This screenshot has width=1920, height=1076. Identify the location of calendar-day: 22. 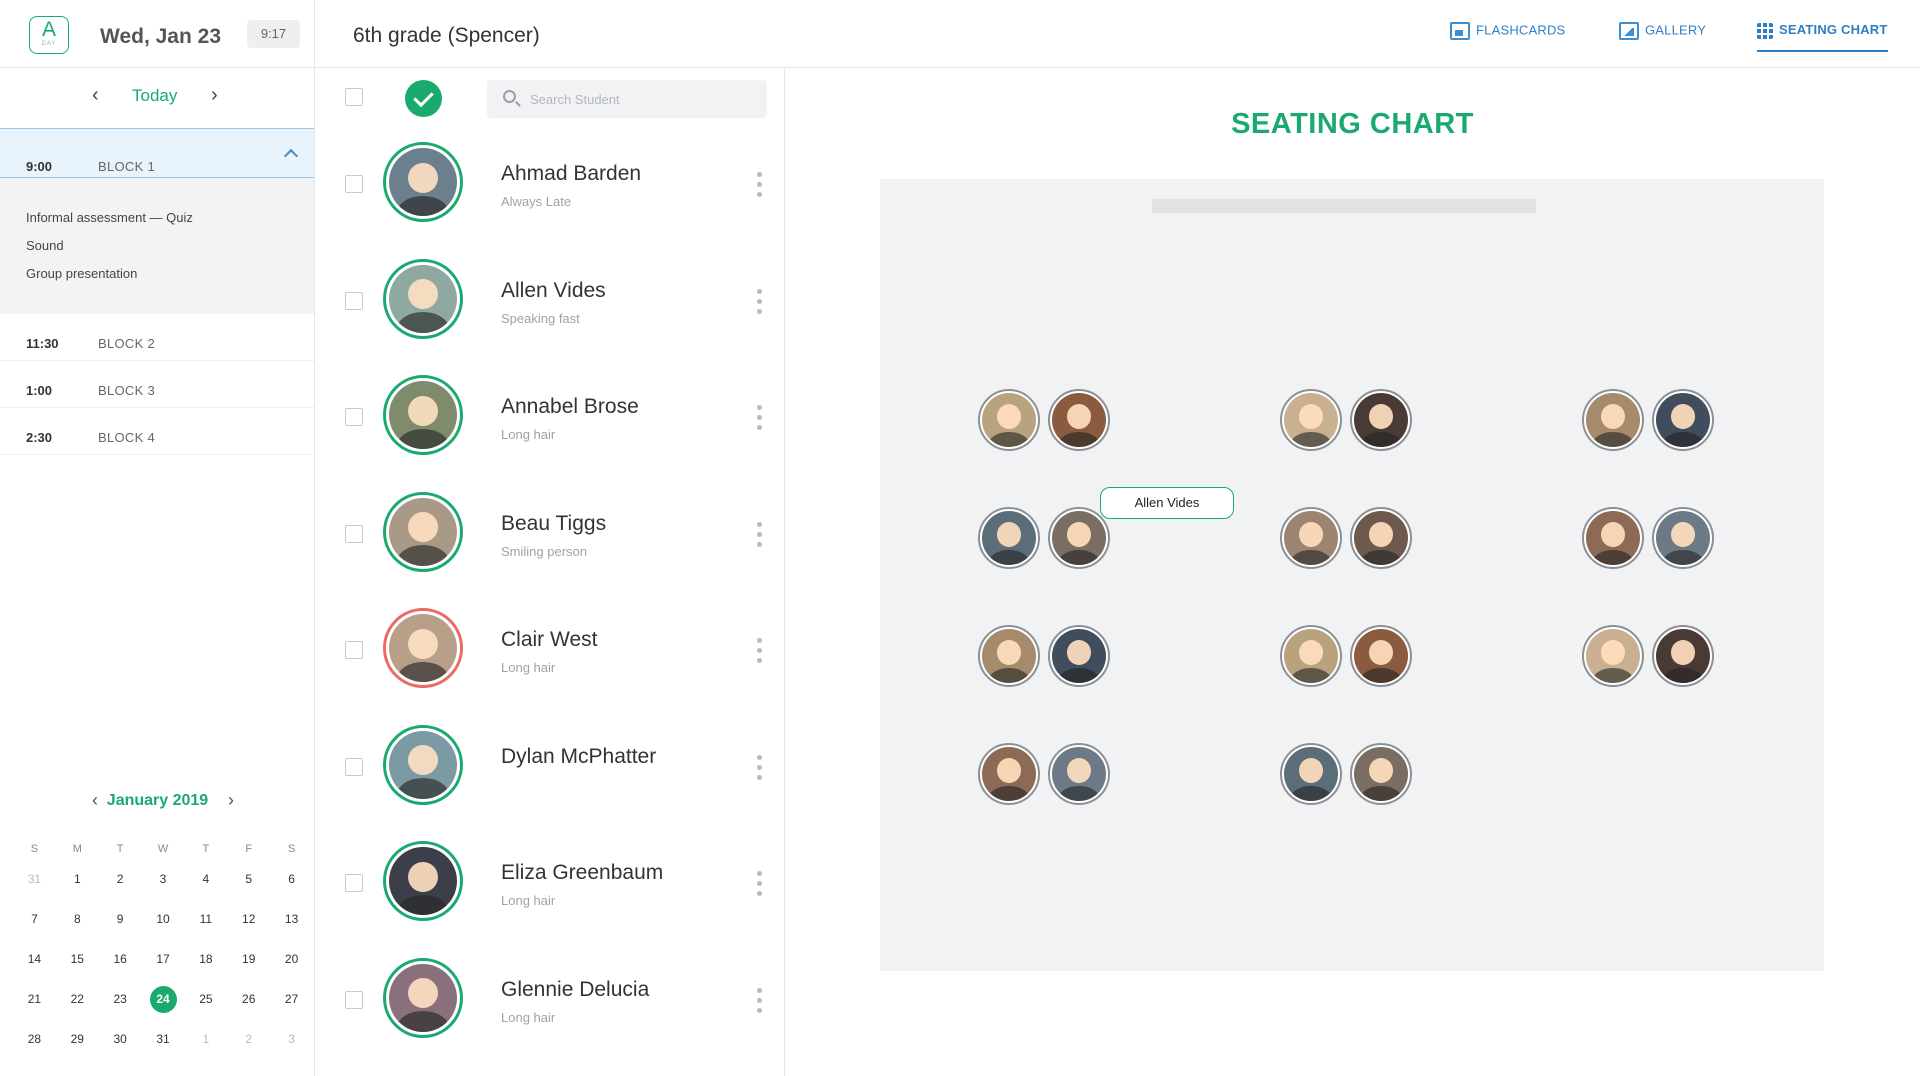
(77, 1005).